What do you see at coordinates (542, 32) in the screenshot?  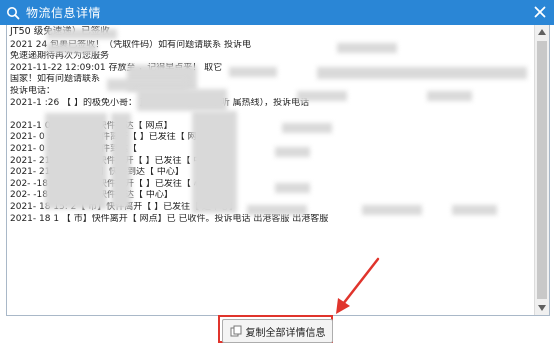 I see `scroll-up-icon` at bounding box center [542, 32].